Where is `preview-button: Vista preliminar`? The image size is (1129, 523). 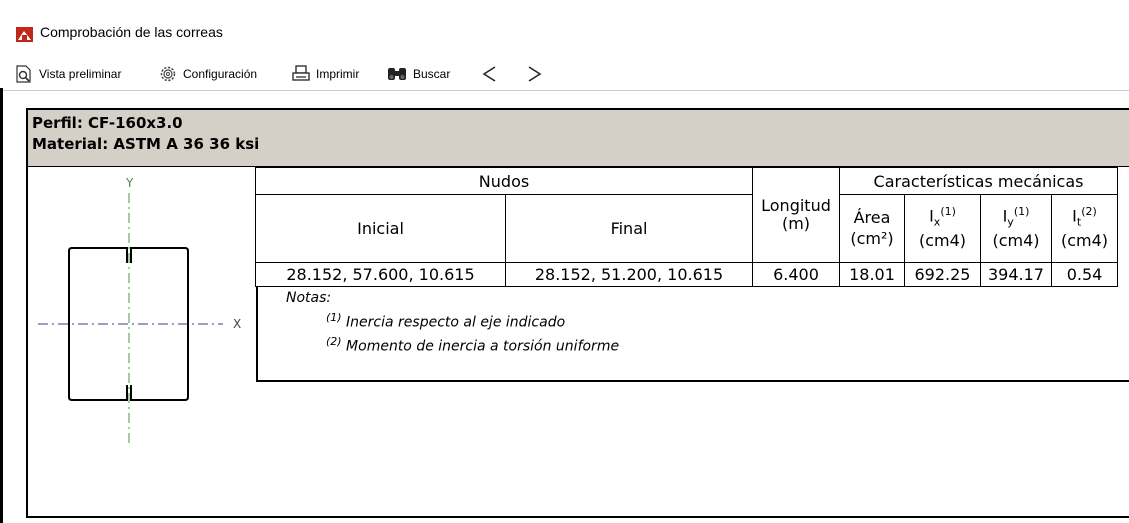 preview-button: Vista preliminar is located at coordinates (67, 74).